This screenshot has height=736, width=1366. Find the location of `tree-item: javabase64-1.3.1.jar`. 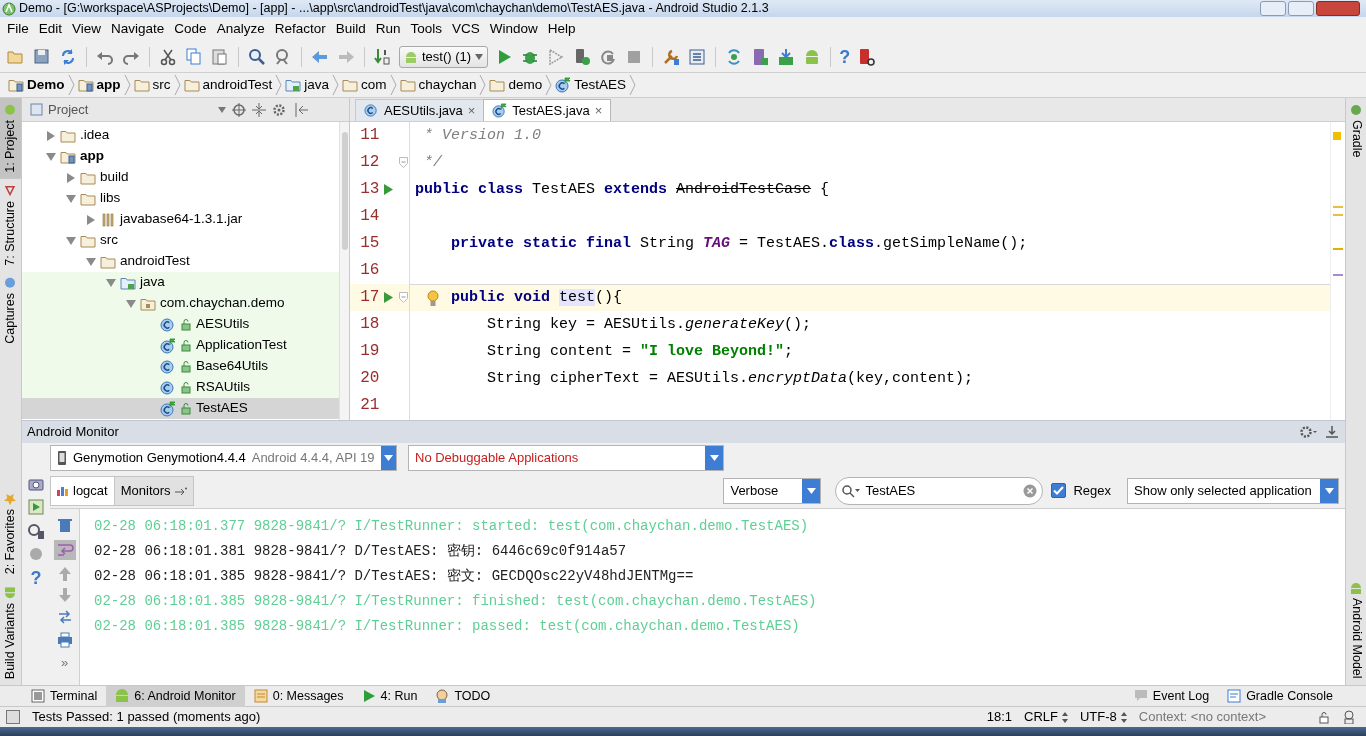

tree-item: javabase64-1.3.1.jar is located at coordinates (180, 219).